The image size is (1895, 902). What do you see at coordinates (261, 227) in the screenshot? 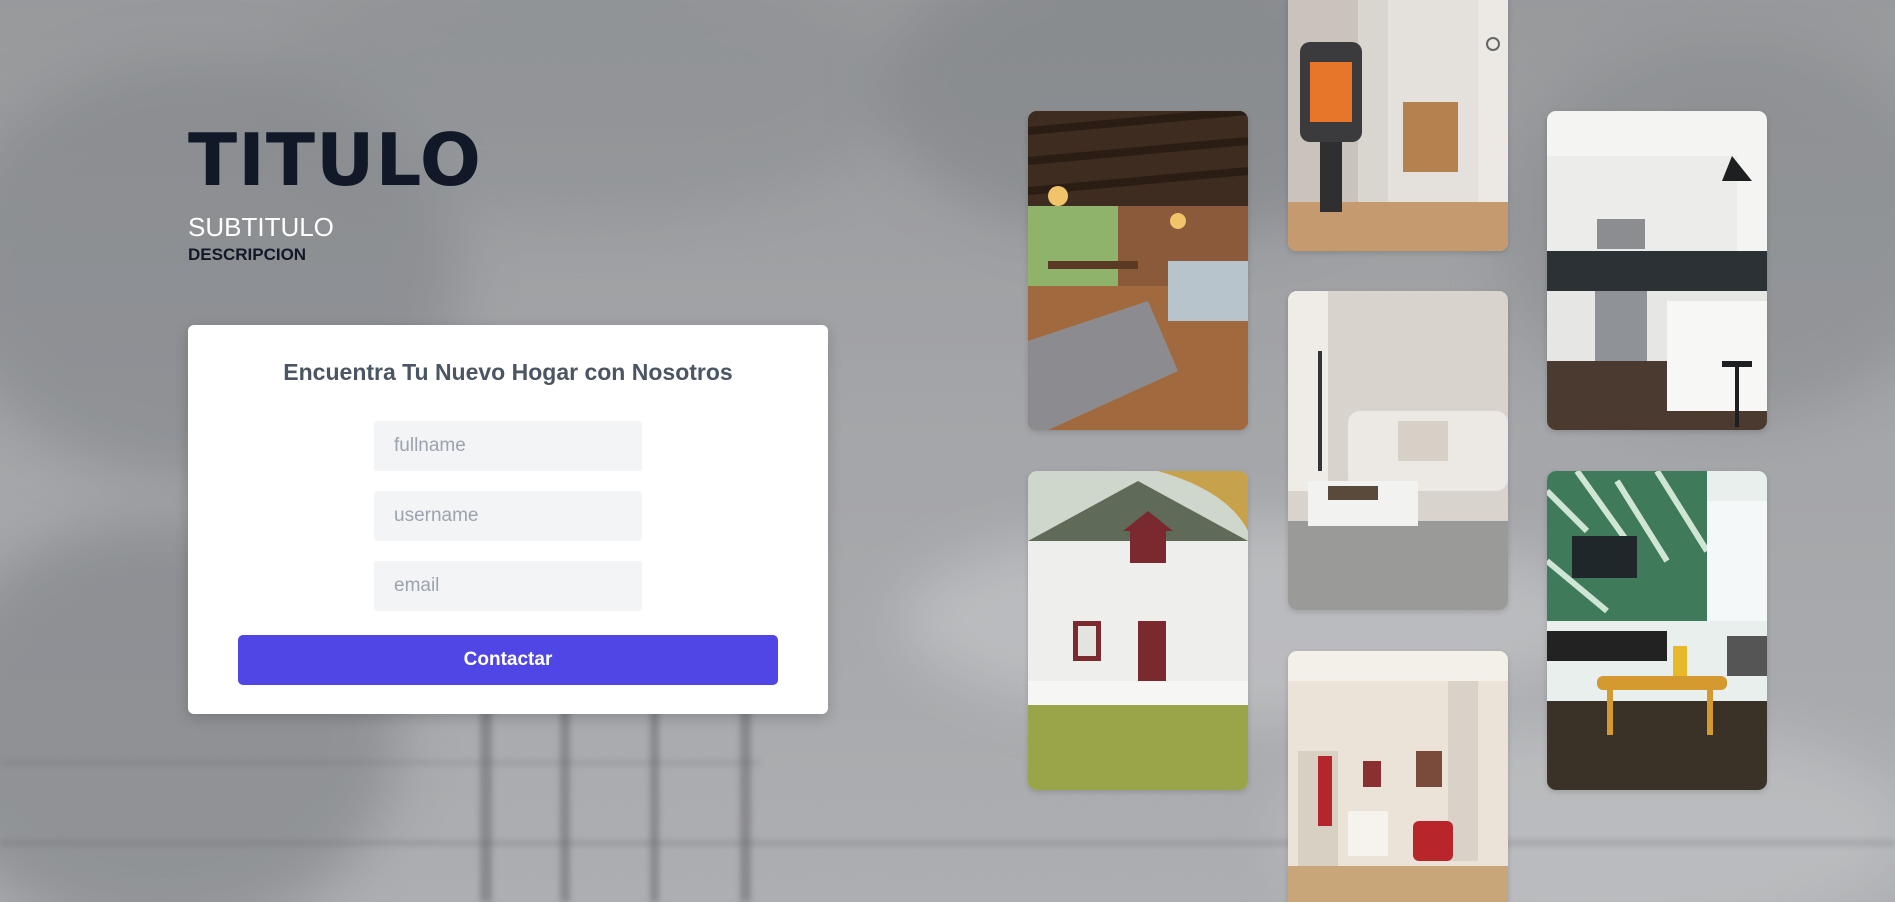
I see `page-subtitle: SUBTITULO` at bounding box center [261, 227].